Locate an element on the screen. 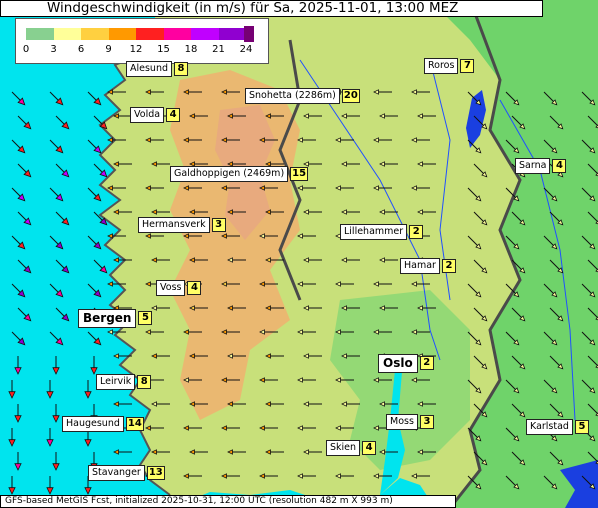 This screenshot has height=508, width=598. legend-tick-label: 12 is located at coordinates (136, 49).